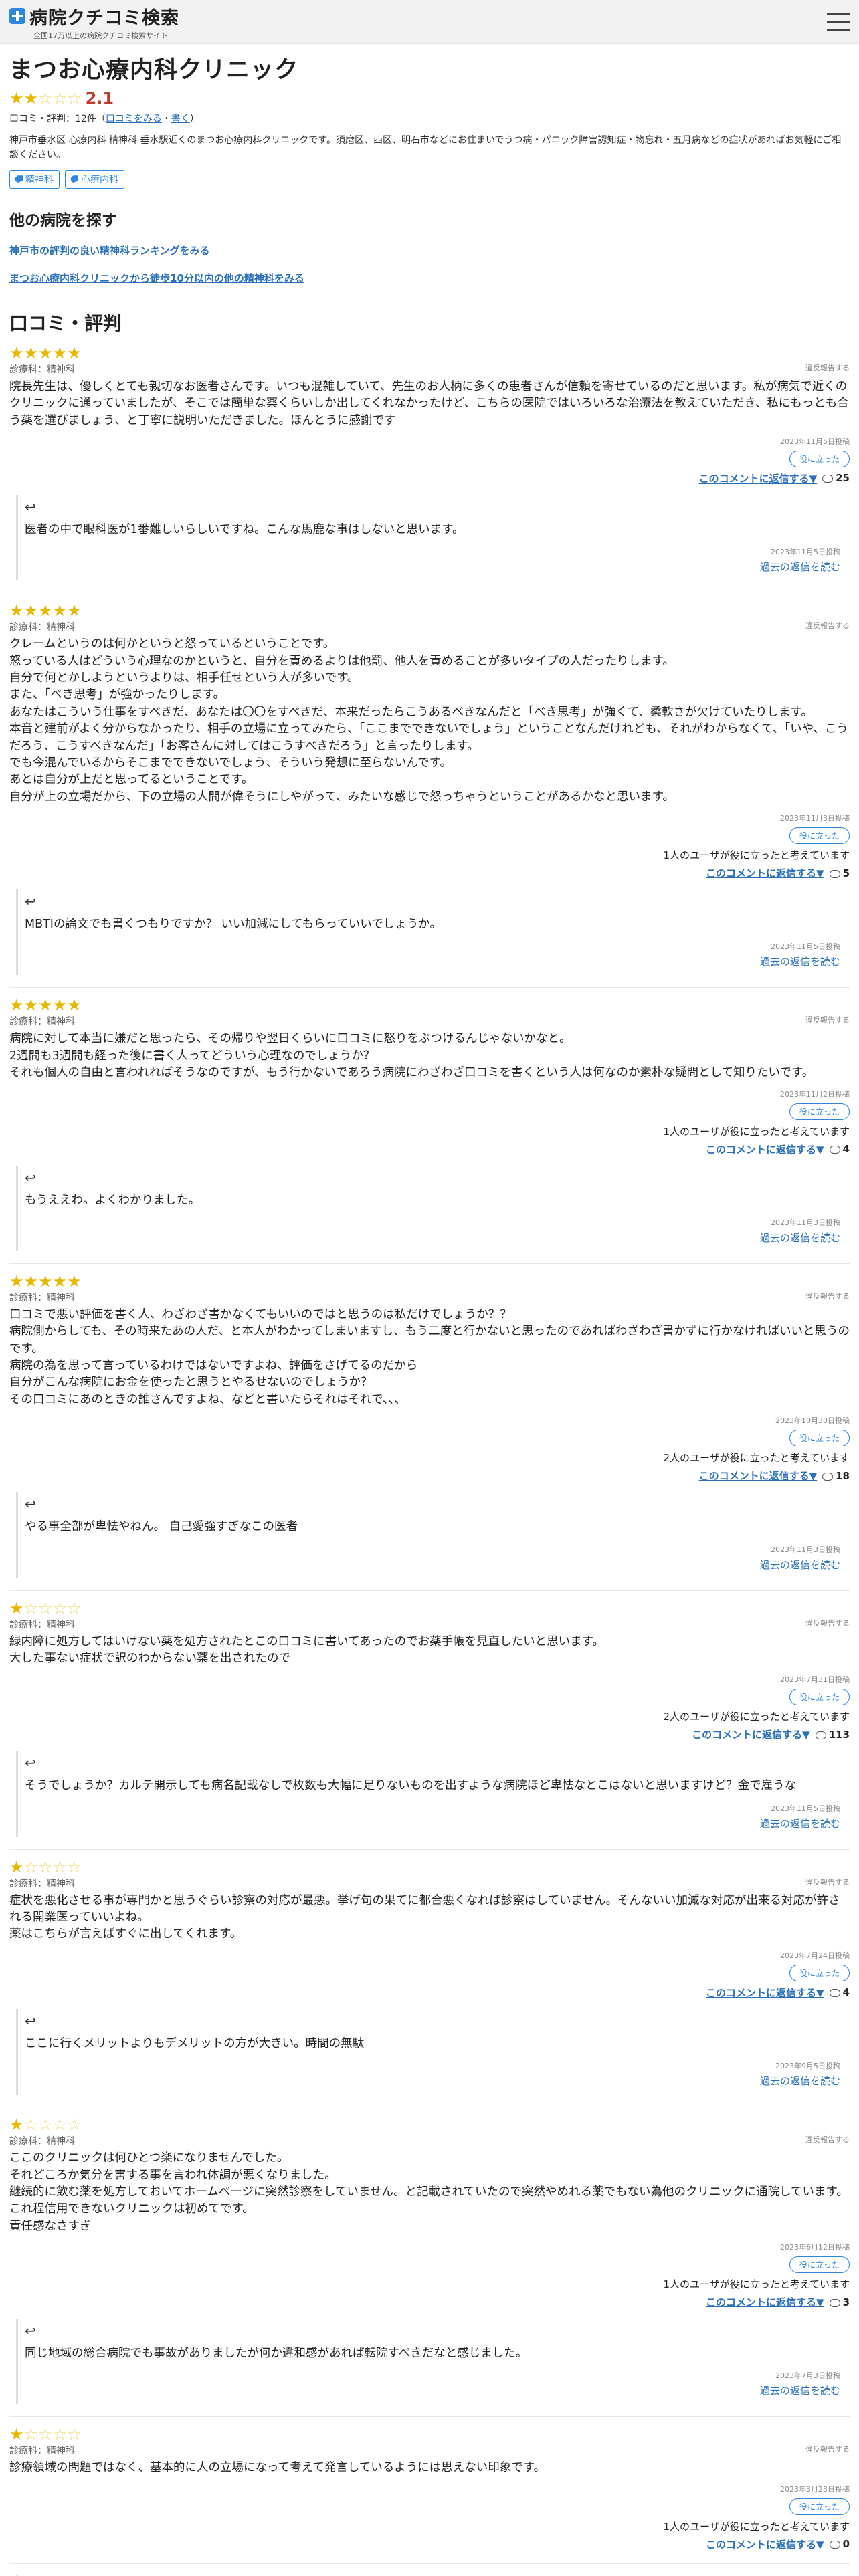 The image size is (859, 2576). I want to click on review-count-close: ）, so click(194, 119).